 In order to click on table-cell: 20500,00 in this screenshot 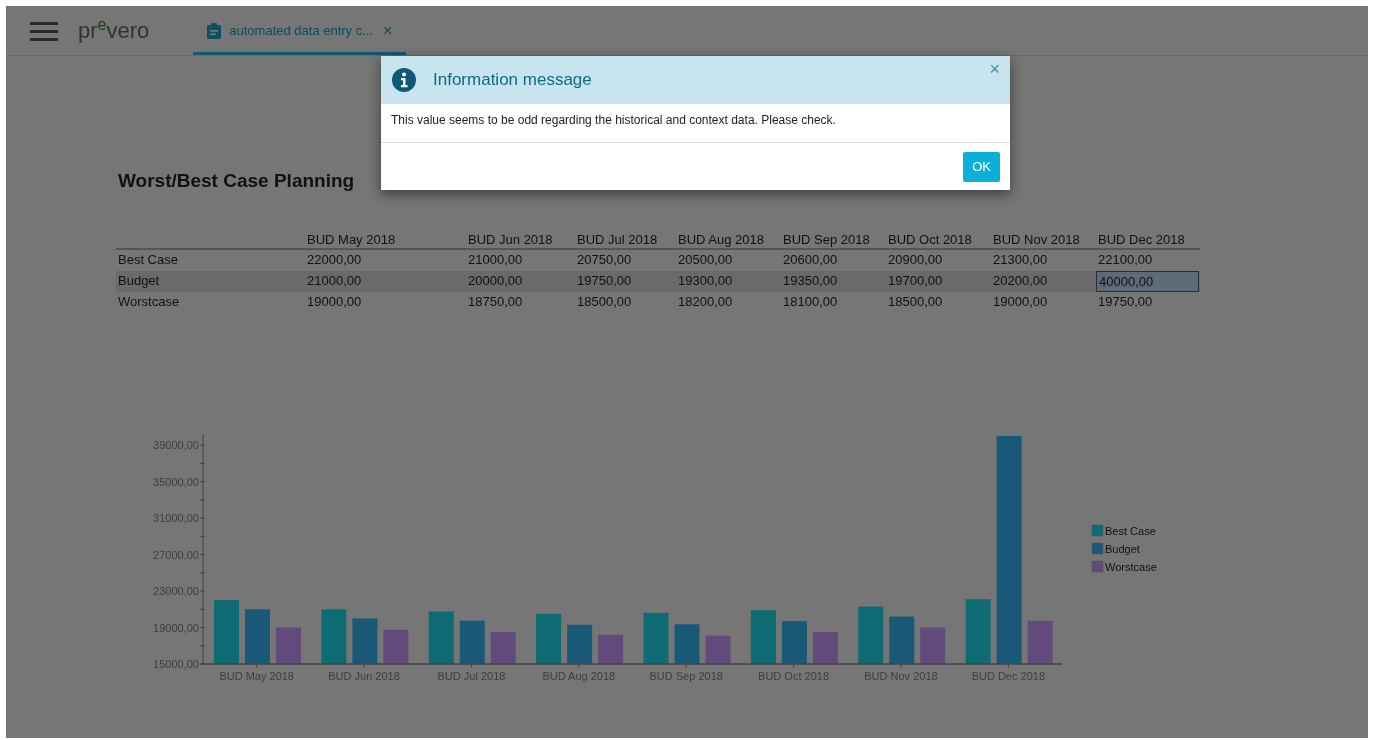, I will do `click(728, 260)`.